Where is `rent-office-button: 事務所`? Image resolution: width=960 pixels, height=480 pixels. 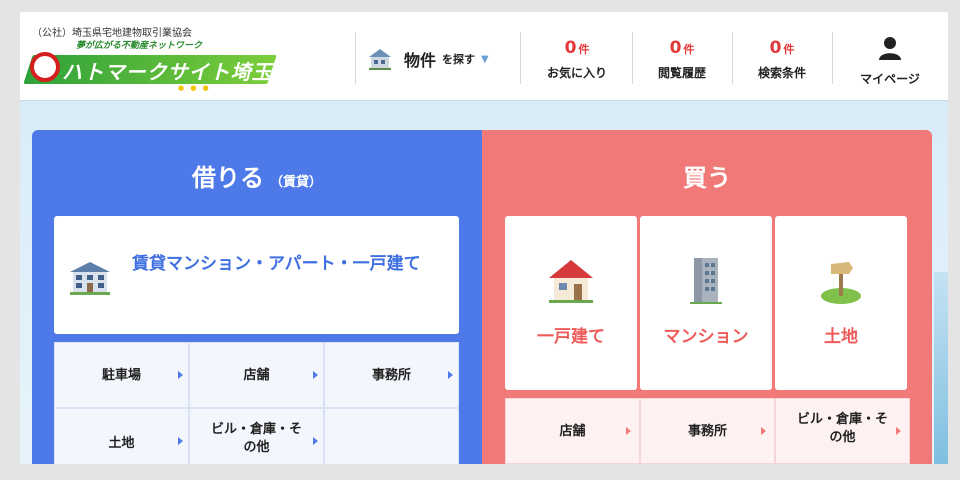 rent-office-button: 事務所 is located at coordinates (391, 375).